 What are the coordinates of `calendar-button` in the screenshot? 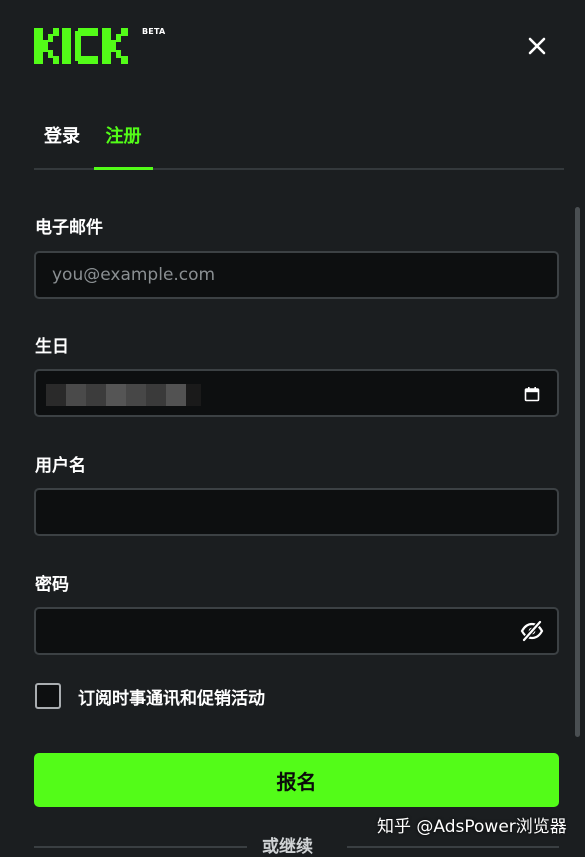 It's located at (532, 394).